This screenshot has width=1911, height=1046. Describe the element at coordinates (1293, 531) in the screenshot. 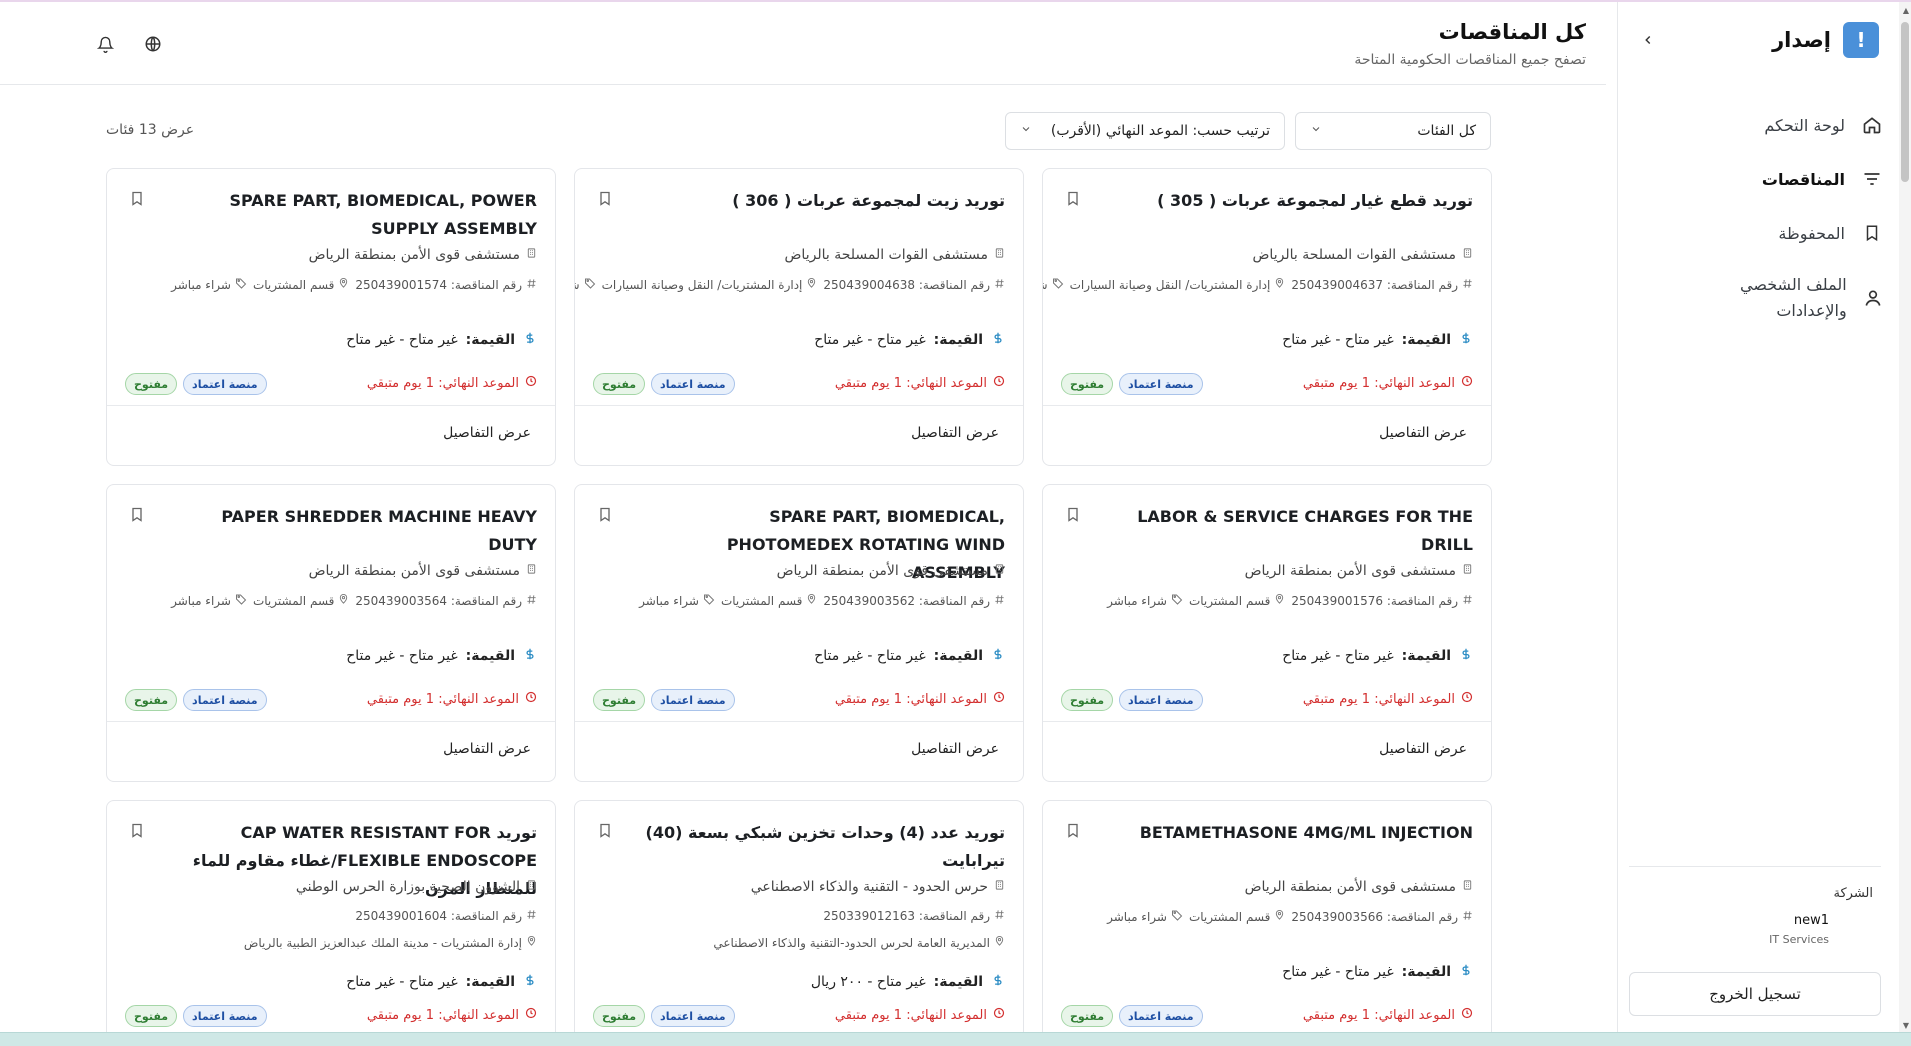

I see `tender-title: LABOR & SERVICE CHARGES FOR THE DRILL` at that location.